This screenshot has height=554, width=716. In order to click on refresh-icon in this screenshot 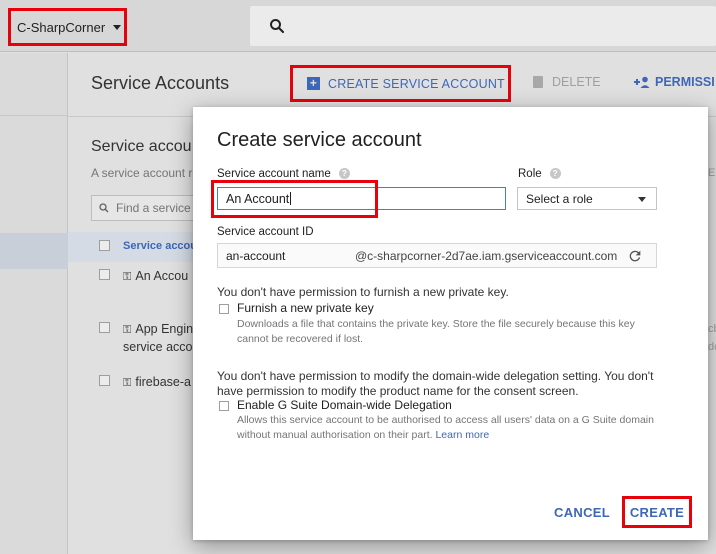, I will do `click(635, 256)`.